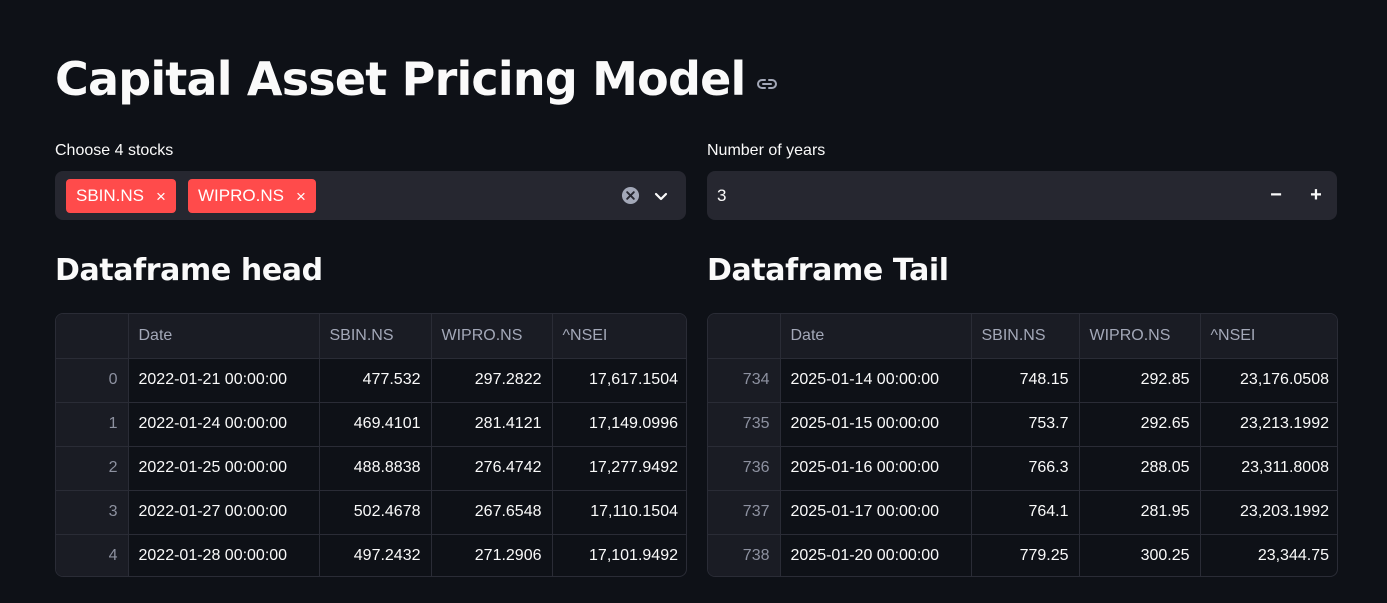 The width and height of the screenshot is (1387, 603). Describe the element at coordinates (1025, 555) in the screenshot. I see `cell-sbin: 779.25` at that location.